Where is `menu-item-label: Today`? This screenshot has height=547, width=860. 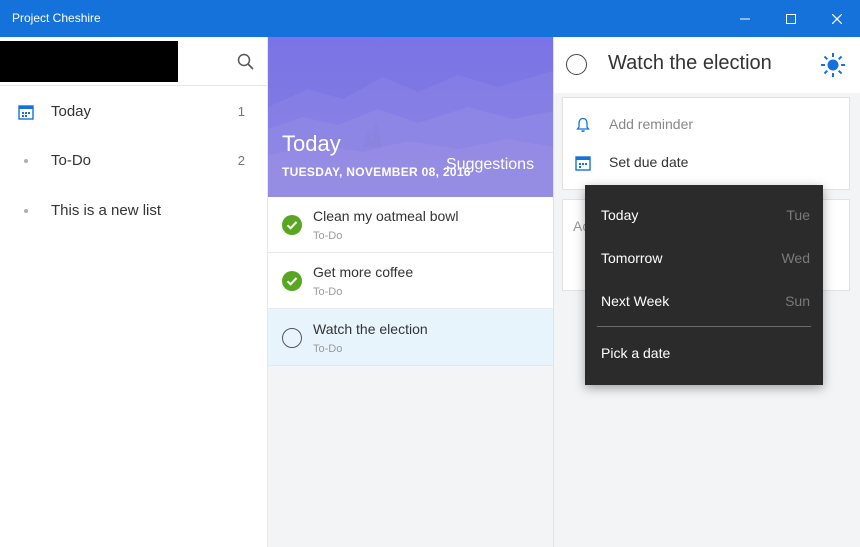
menu-item-label: Today is located at coordinates (620, 215).